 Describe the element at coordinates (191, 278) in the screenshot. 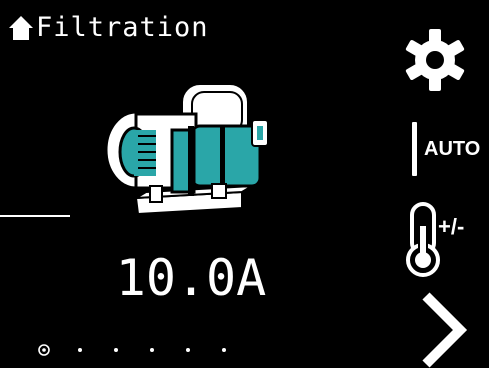

I see `current-readout: 10.0A` at that location.